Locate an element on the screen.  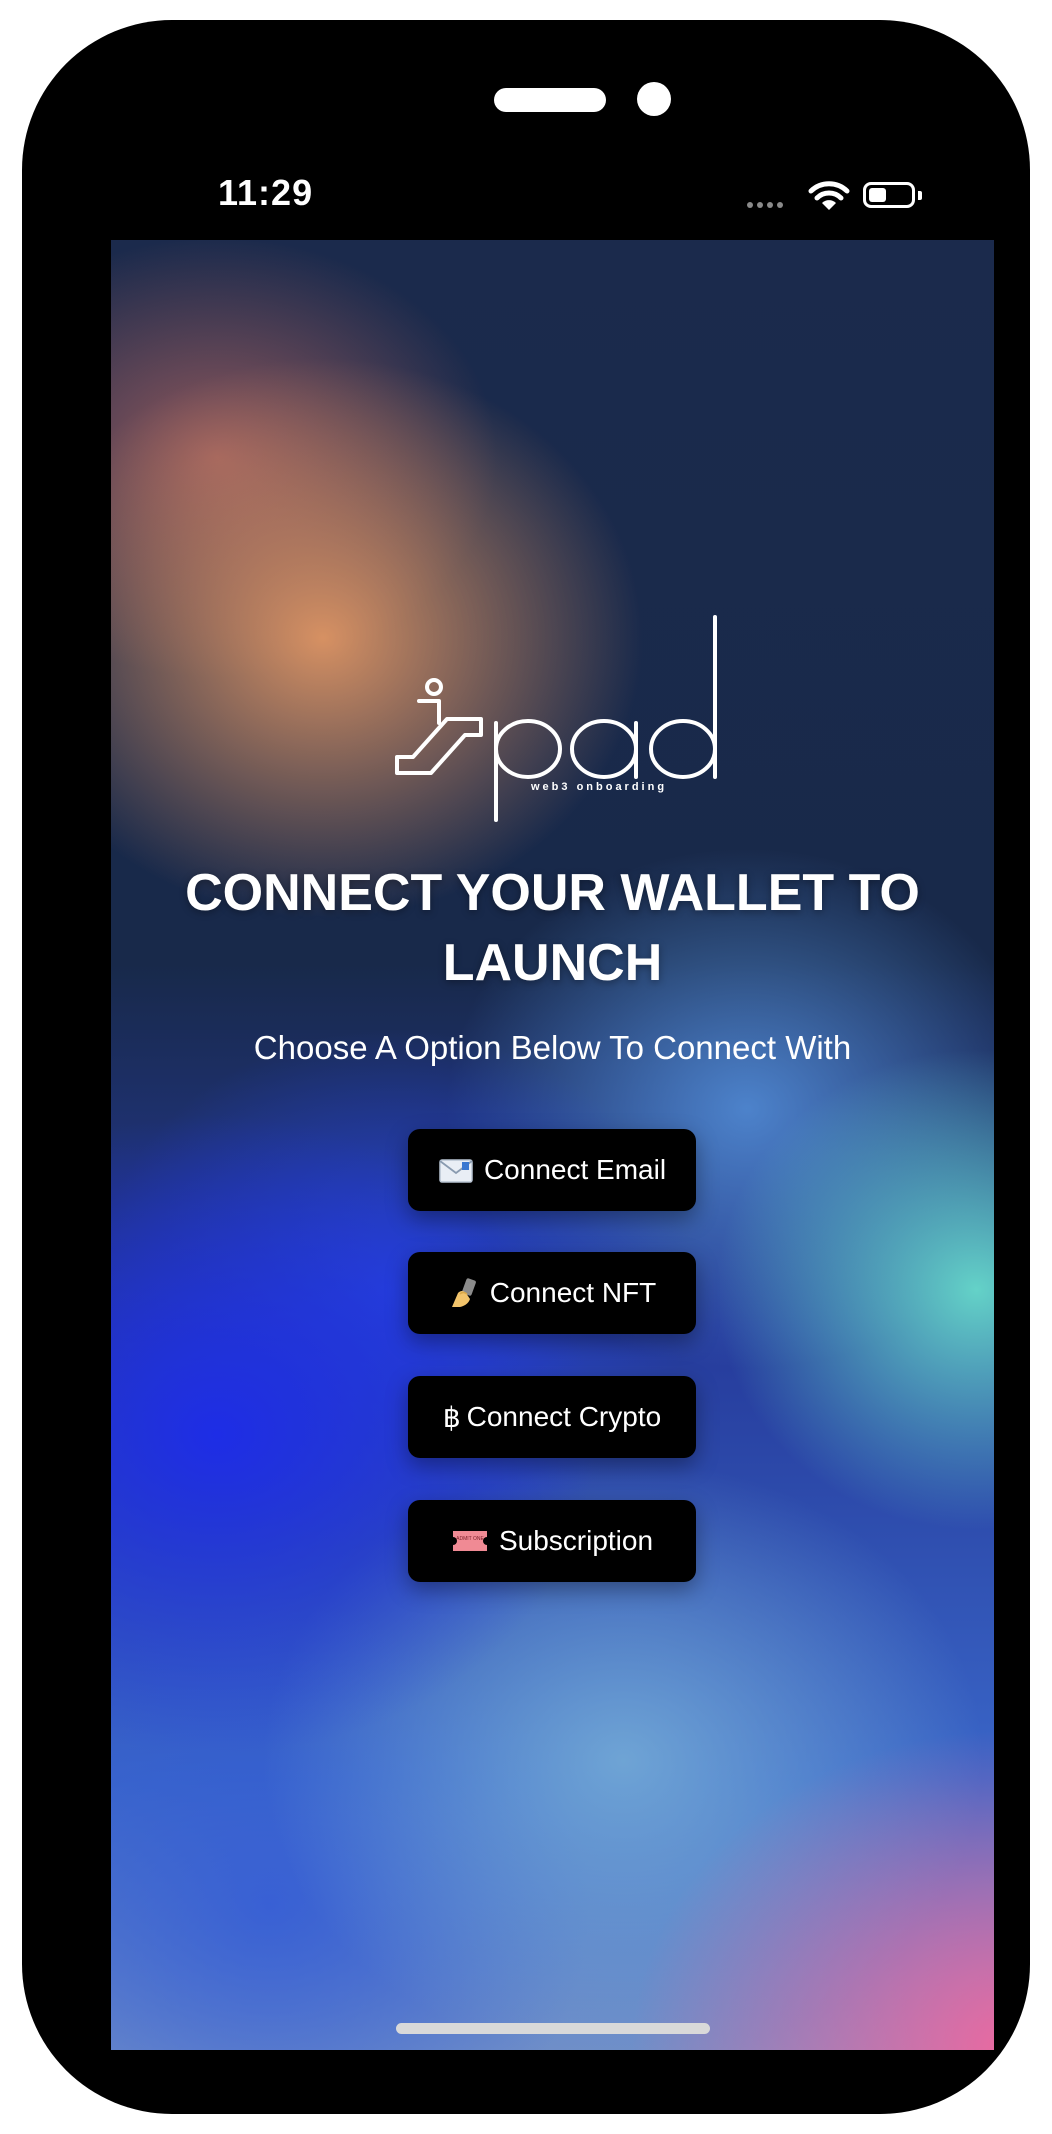
connect-crypto-label: Connect Crypto is located at coordinates (564, 1416).